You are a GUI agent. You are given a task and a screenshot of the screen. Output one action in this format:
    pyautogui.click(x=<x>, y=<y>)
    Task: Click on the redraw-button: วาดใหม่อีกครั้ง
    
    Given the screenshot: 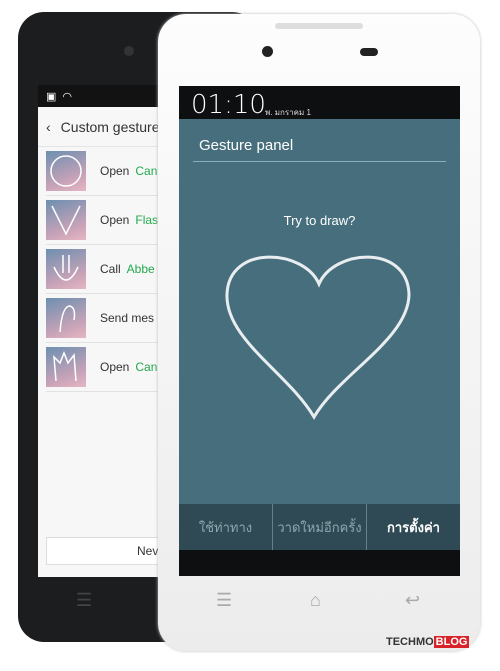 What is the action you would take?
    pyautogui.click(x=320, y=527)
    